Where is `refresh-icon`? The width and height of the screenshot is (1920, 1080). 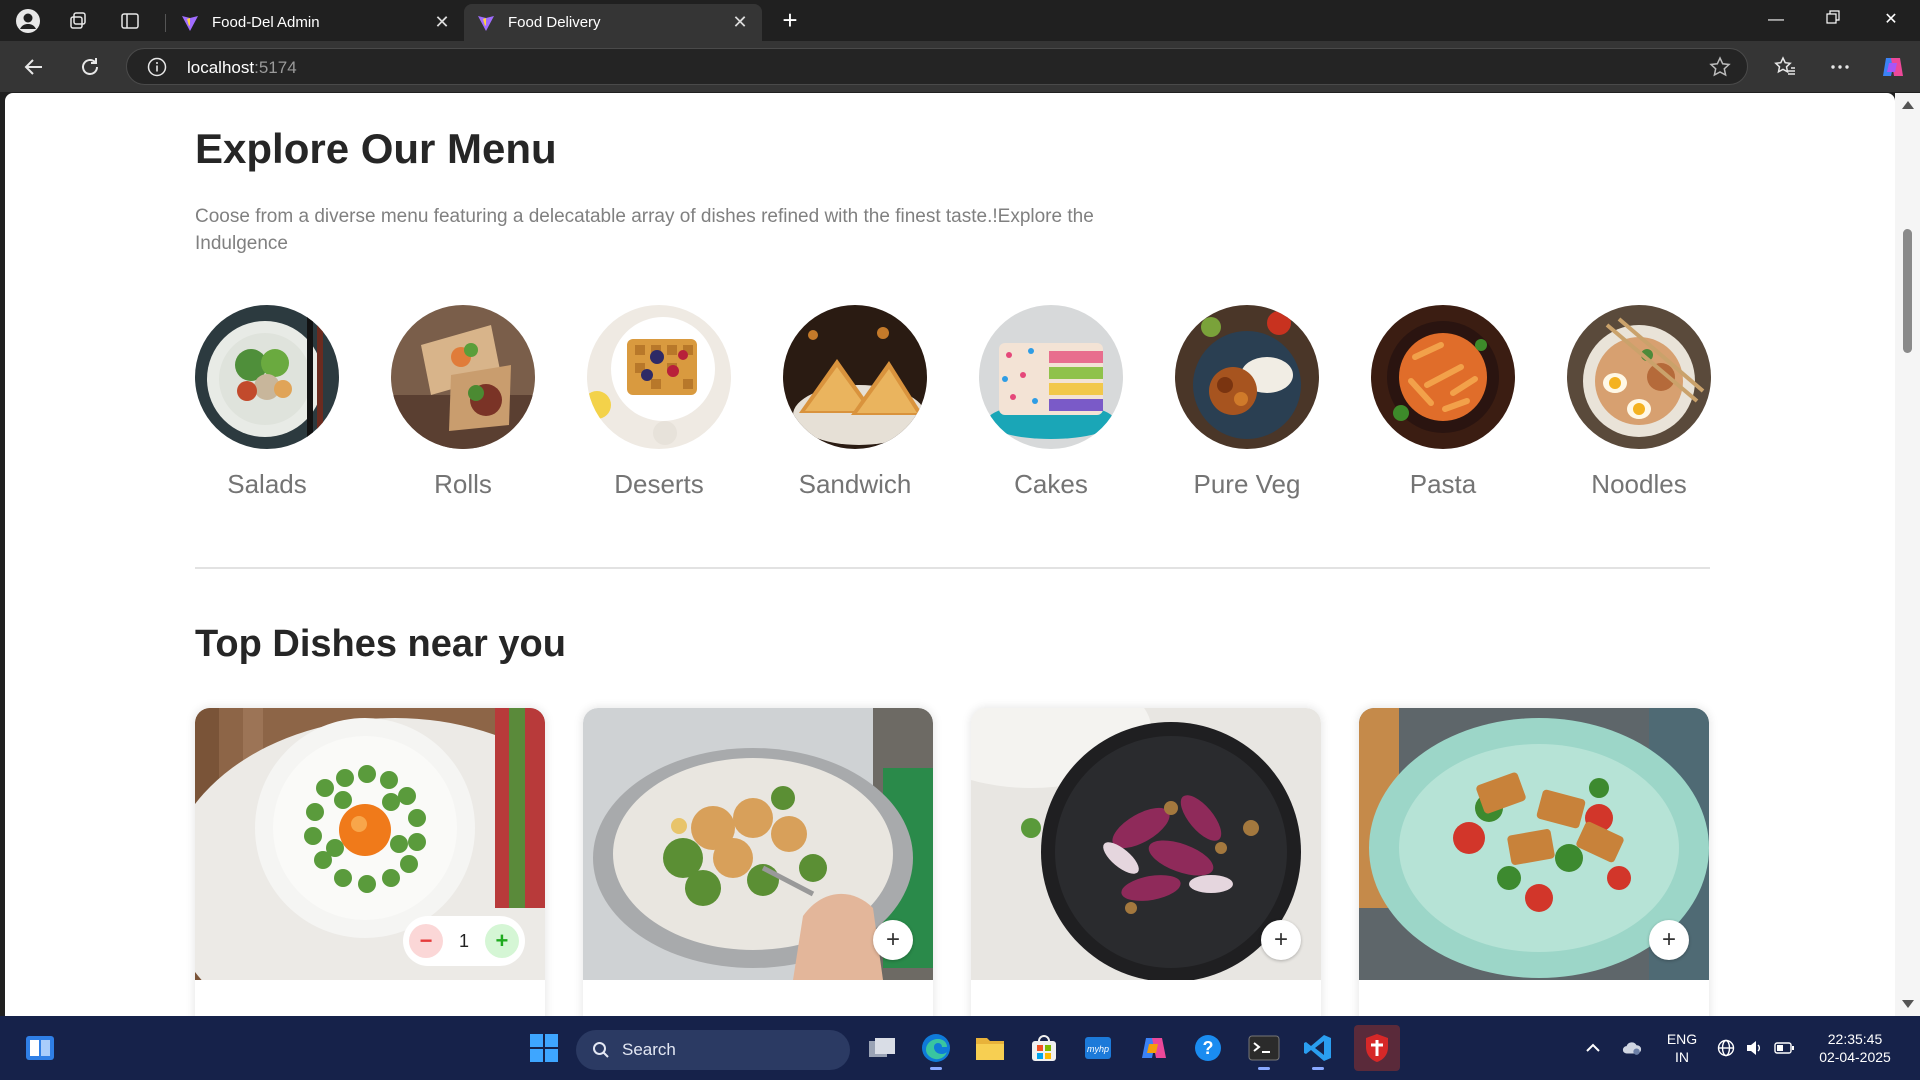
refresh-icon is located at coordinates (90, 67).